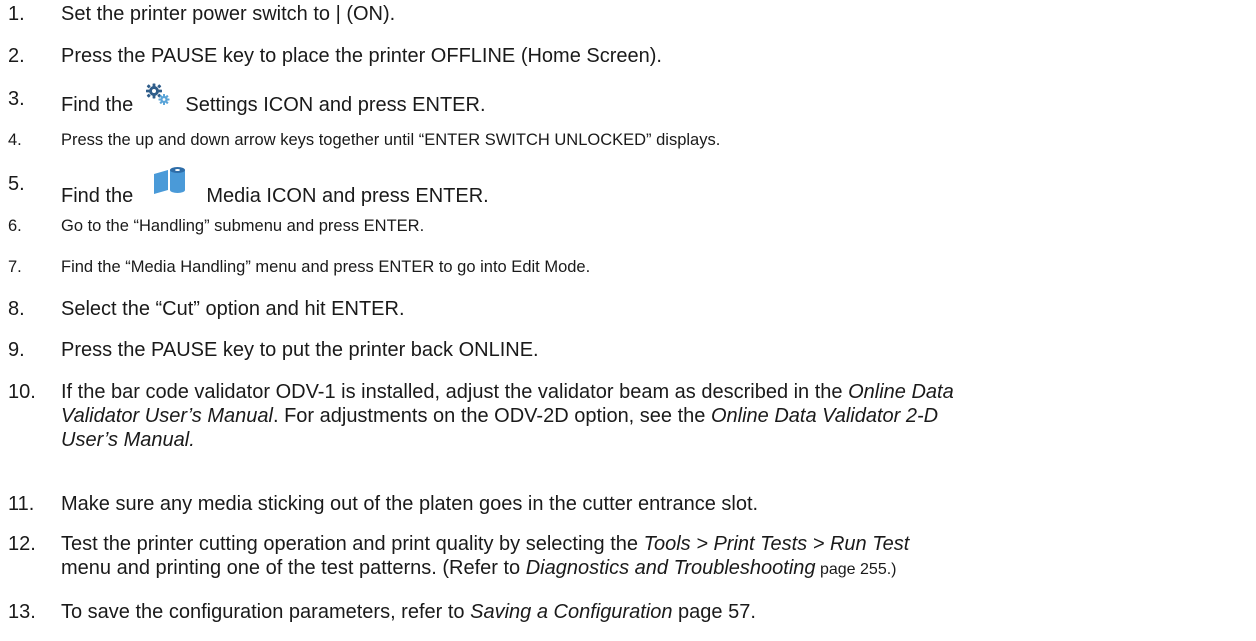 Image resolution: width=1256 pixels, height=641 pixels. I want to click on settings-gear-icon, so click(158, 95).